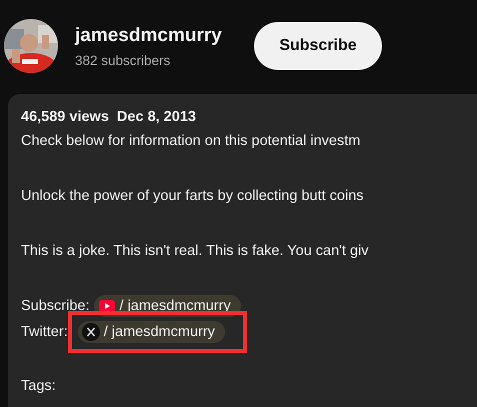  Describe the element at coordinates (123, 60) in the screenshot. I see `subscriber-count: 382 subscribers` at that location.